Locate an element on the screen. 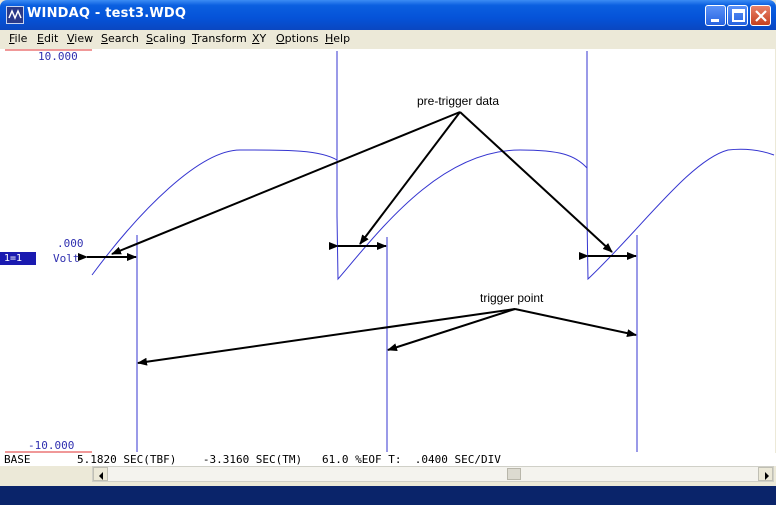 The image size is (776, 505). y-axis-max-label: 10.000 is located at coordinates (58, 56).